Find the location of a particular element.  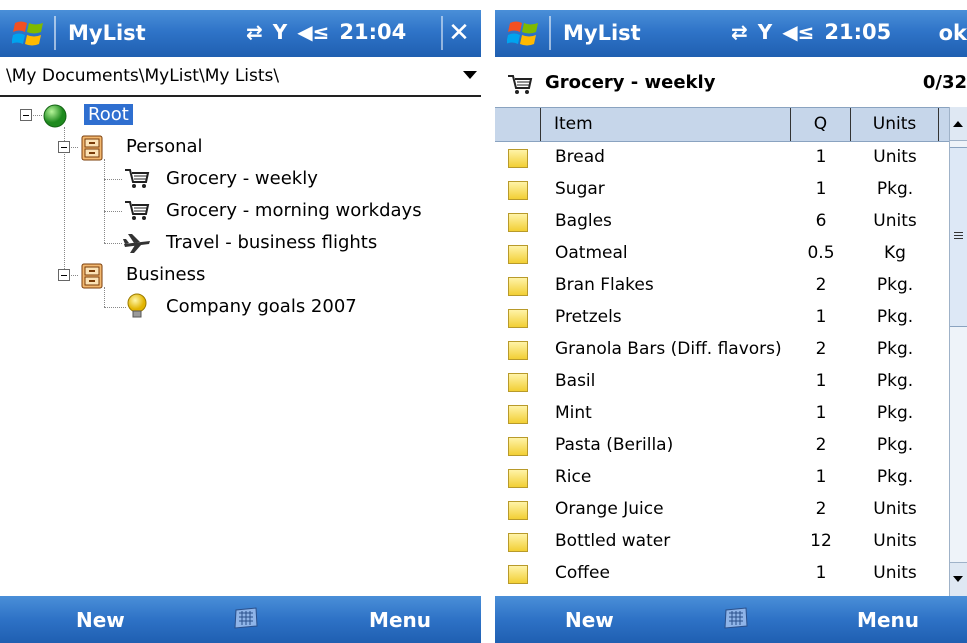

list-item: Bottled water 12 Units is located at coordinates (722, 542).